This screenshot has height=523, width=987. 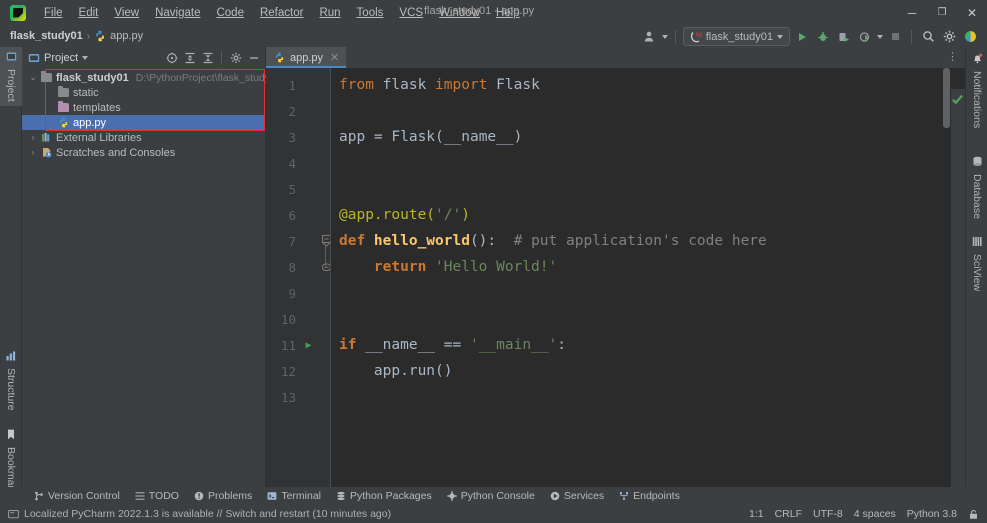 What do you see at coordinates (865, 37) in the screenshot?
I see `profile-button` at bounding box center [865, 37].